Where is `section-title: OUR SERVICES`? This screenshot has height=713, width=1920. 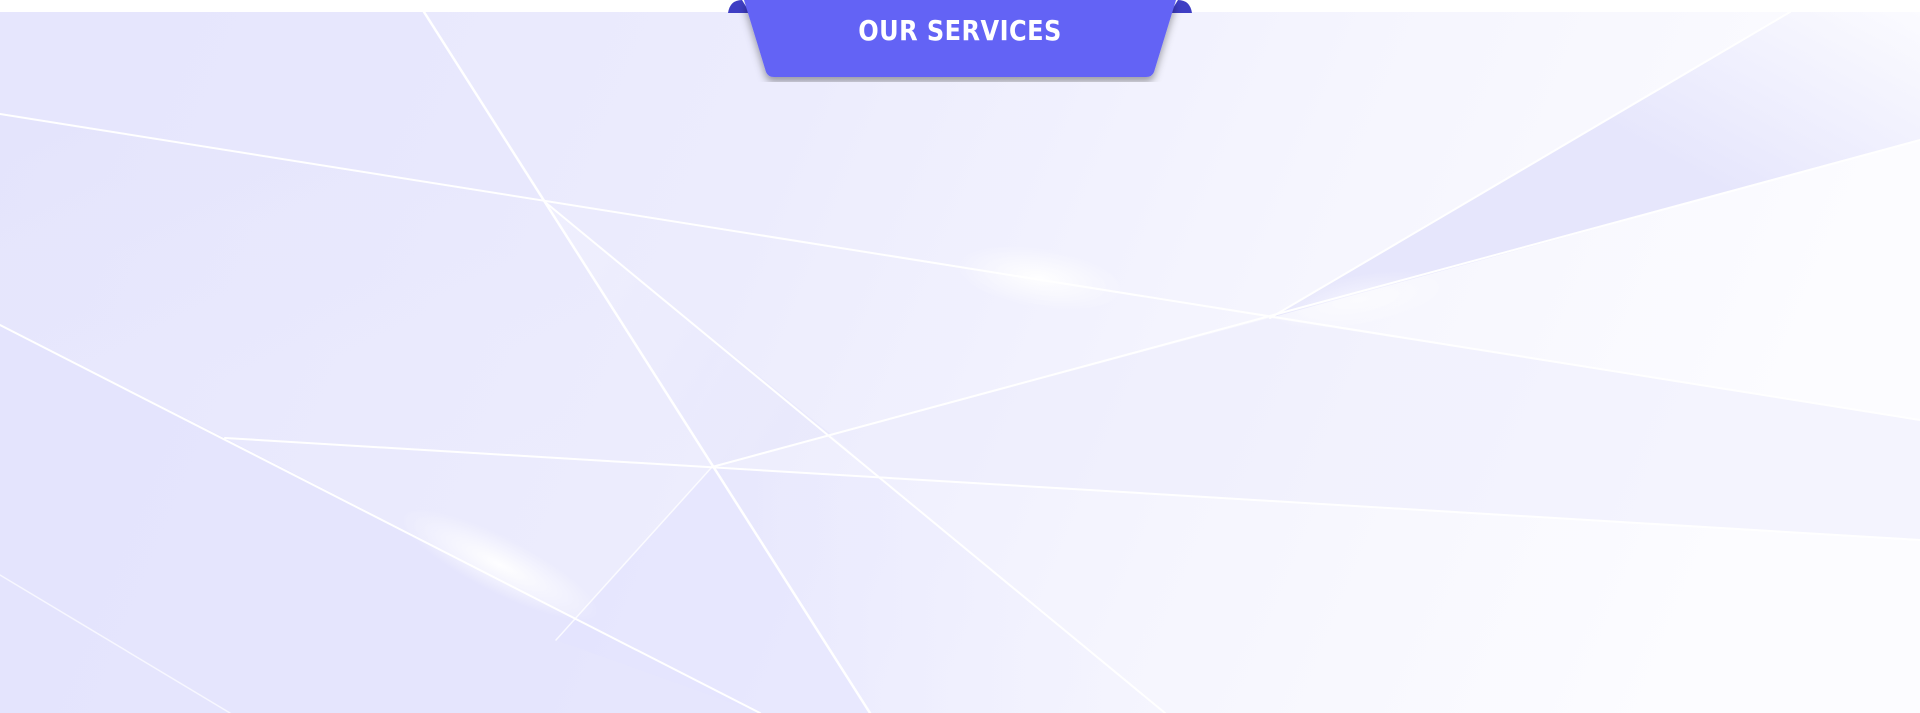 section-title: OUR SERVICES is located at coordinates (960, 30).